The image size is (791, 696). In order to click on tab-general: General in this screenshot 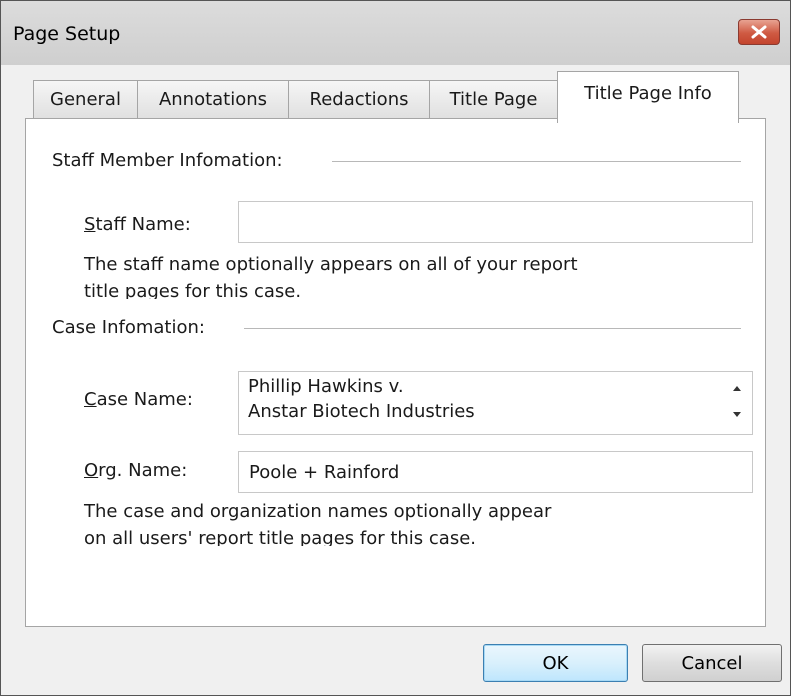, I will do `click(85, 99)`.